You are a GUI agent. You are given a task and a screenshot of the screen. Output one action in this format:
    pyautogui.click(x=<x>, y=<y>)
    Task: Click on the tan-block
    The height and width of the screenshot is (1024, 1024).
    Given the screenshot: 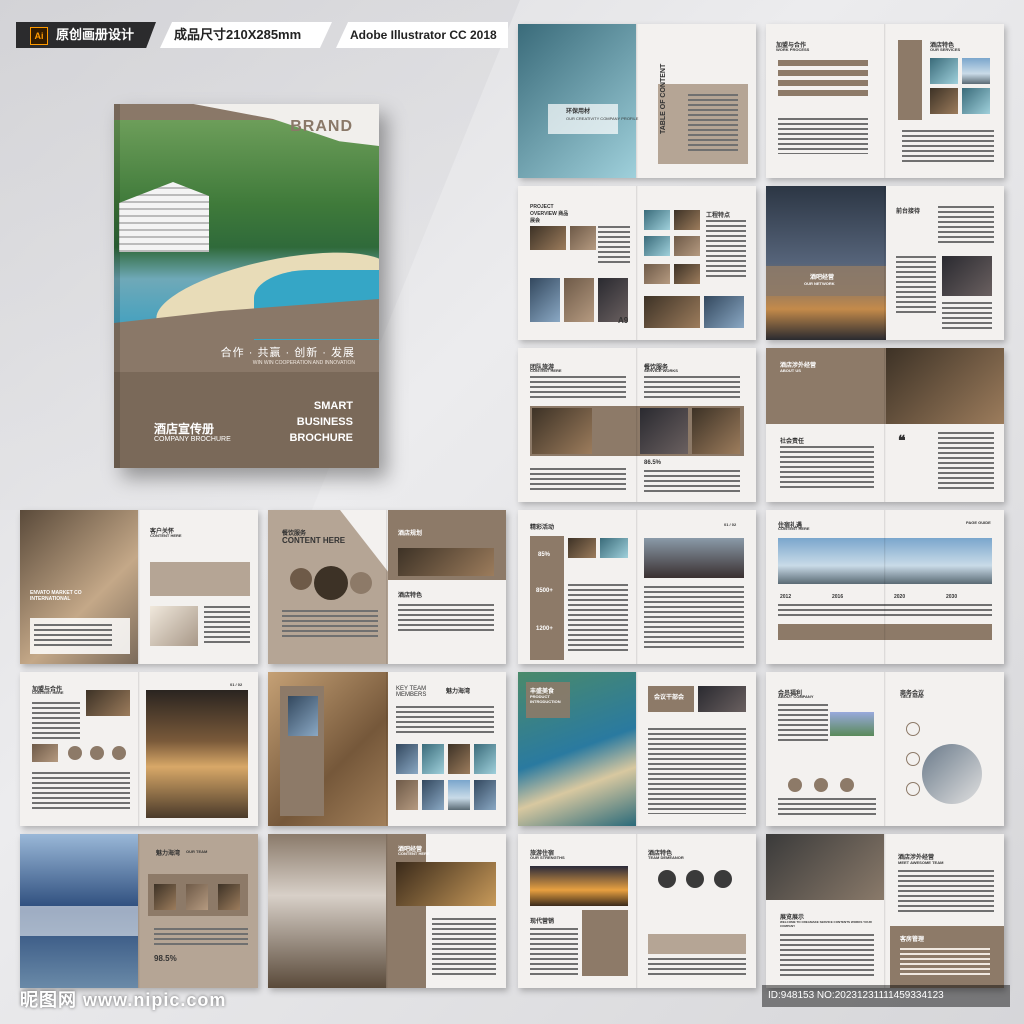 What is the action you would take?
    pyautogui.click(x=910, y=80)
    